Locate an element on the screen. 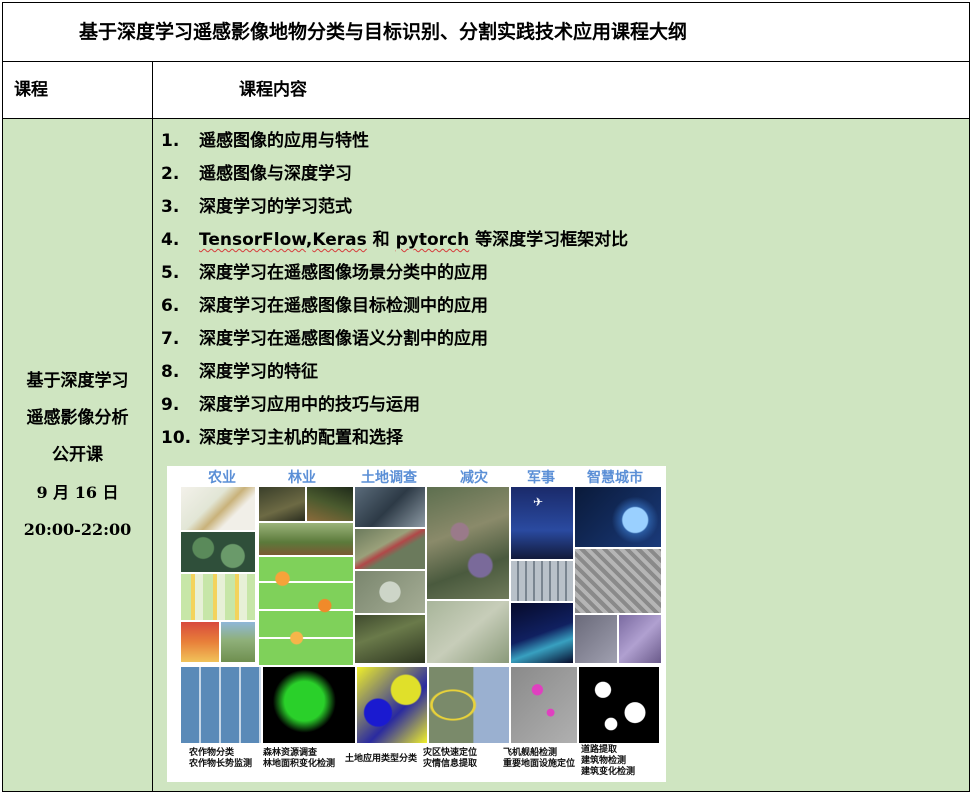 The height and width of the screenshot is (796, 972). caption-road-extraction: 道路提取 is located at coordinates (599, 750).